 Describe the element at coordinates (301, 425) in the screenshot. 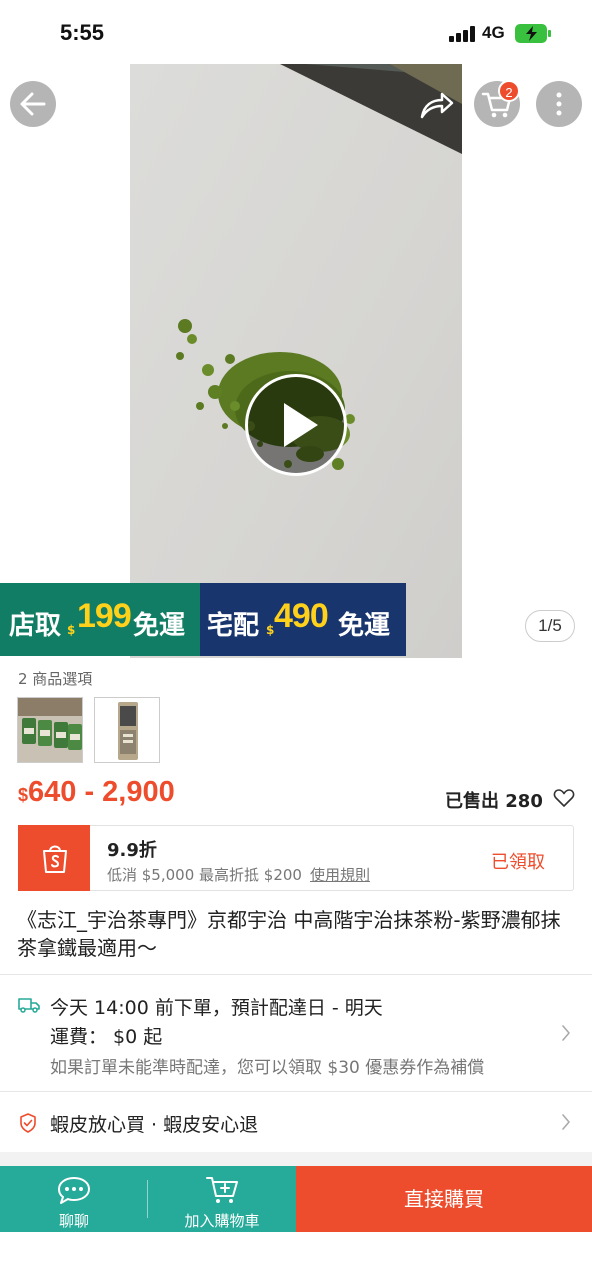

I see `play-icon` at that location.